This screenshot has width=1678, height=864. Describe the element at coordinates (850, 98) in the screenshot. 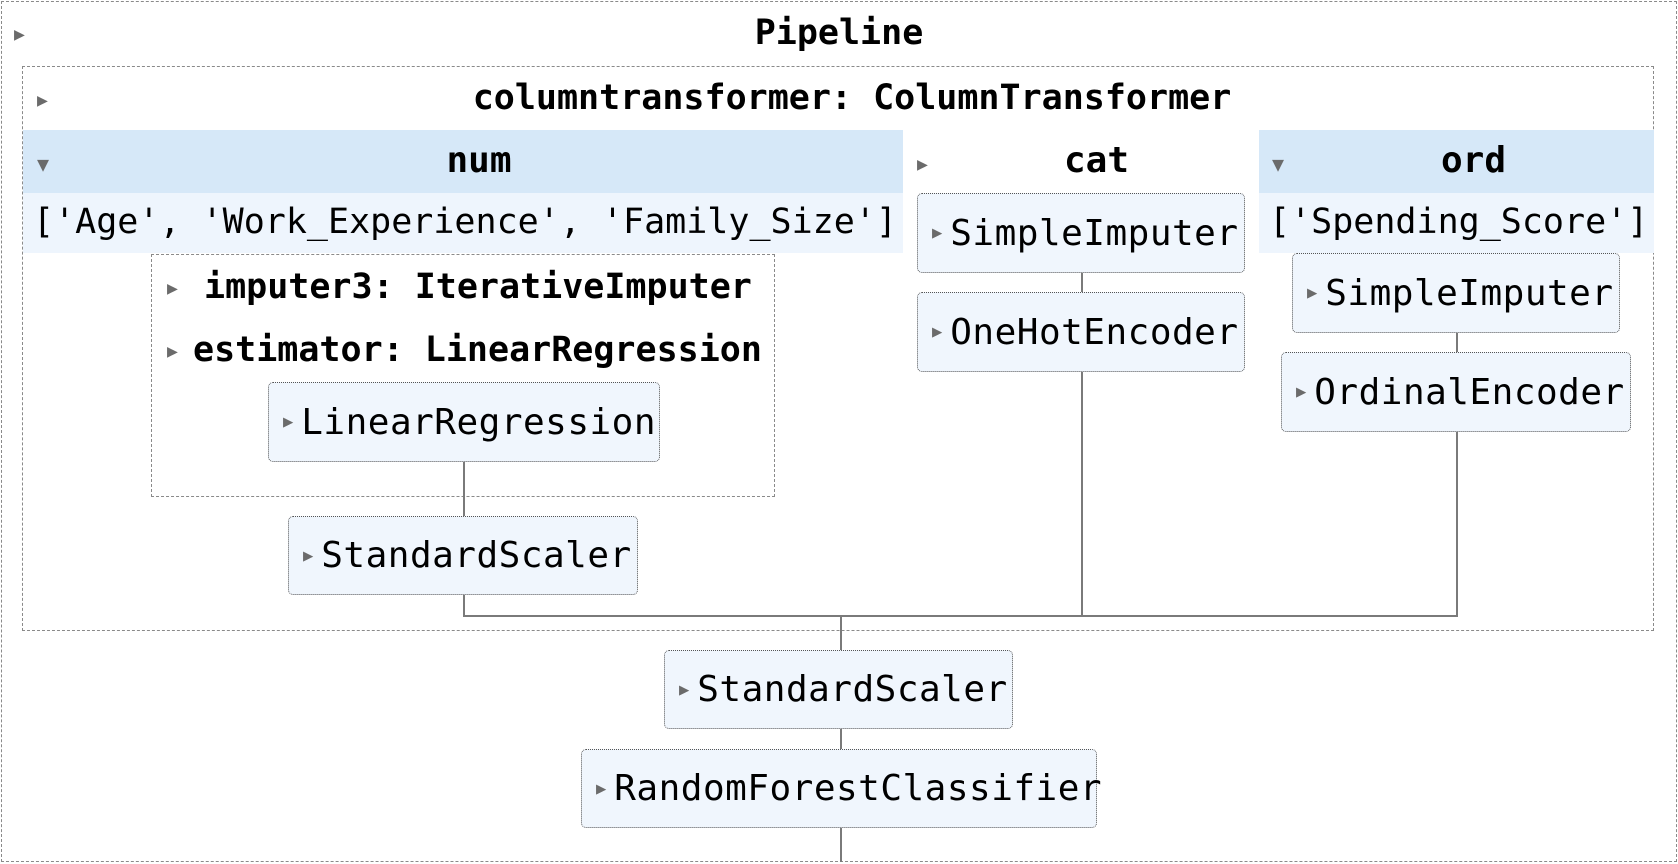

I see `columntransformer-title: columntransformer: ColumnTransformer` at that location.